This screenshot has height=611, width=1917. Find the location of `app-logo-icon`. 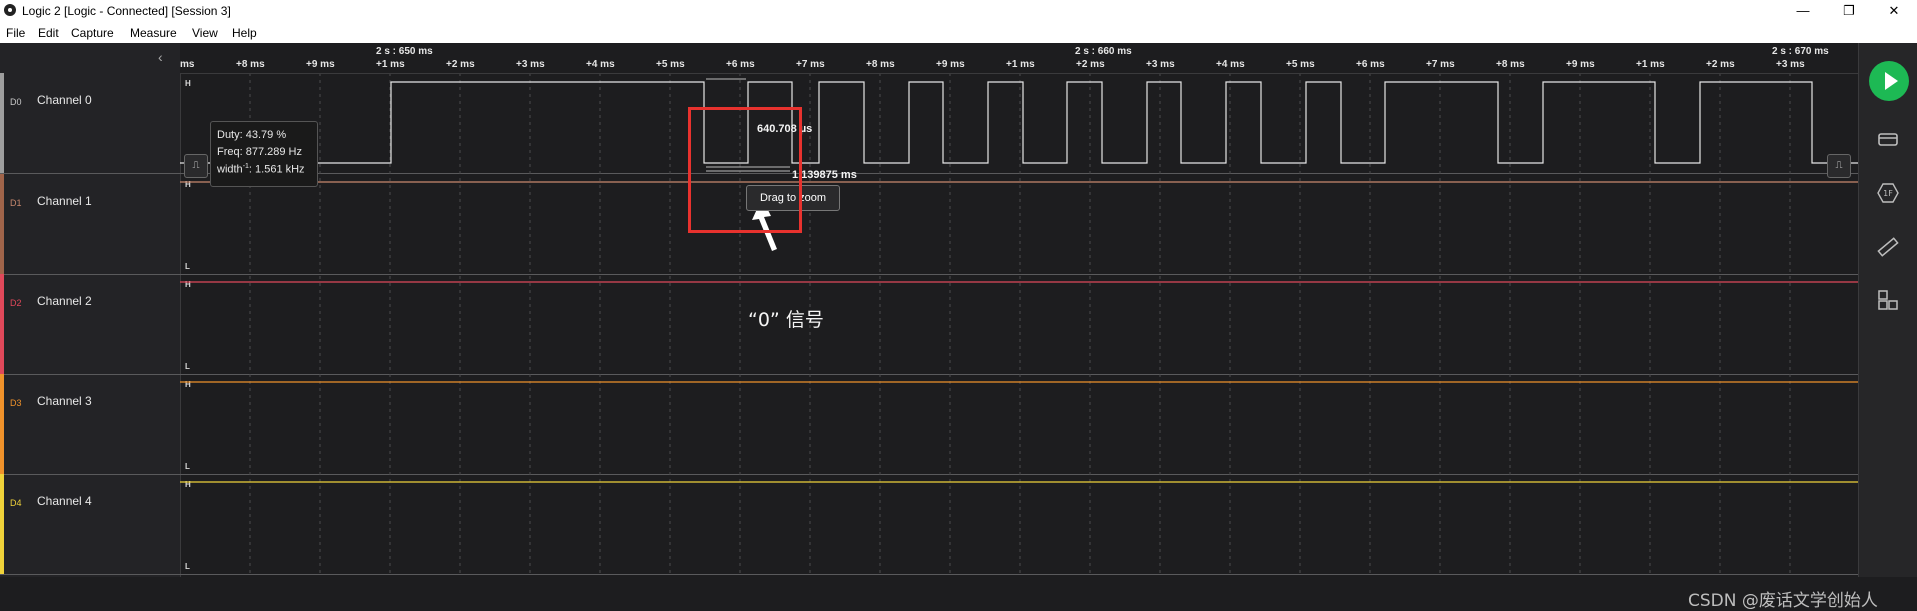

app-logo-icon is located at coordinates (10, 10).